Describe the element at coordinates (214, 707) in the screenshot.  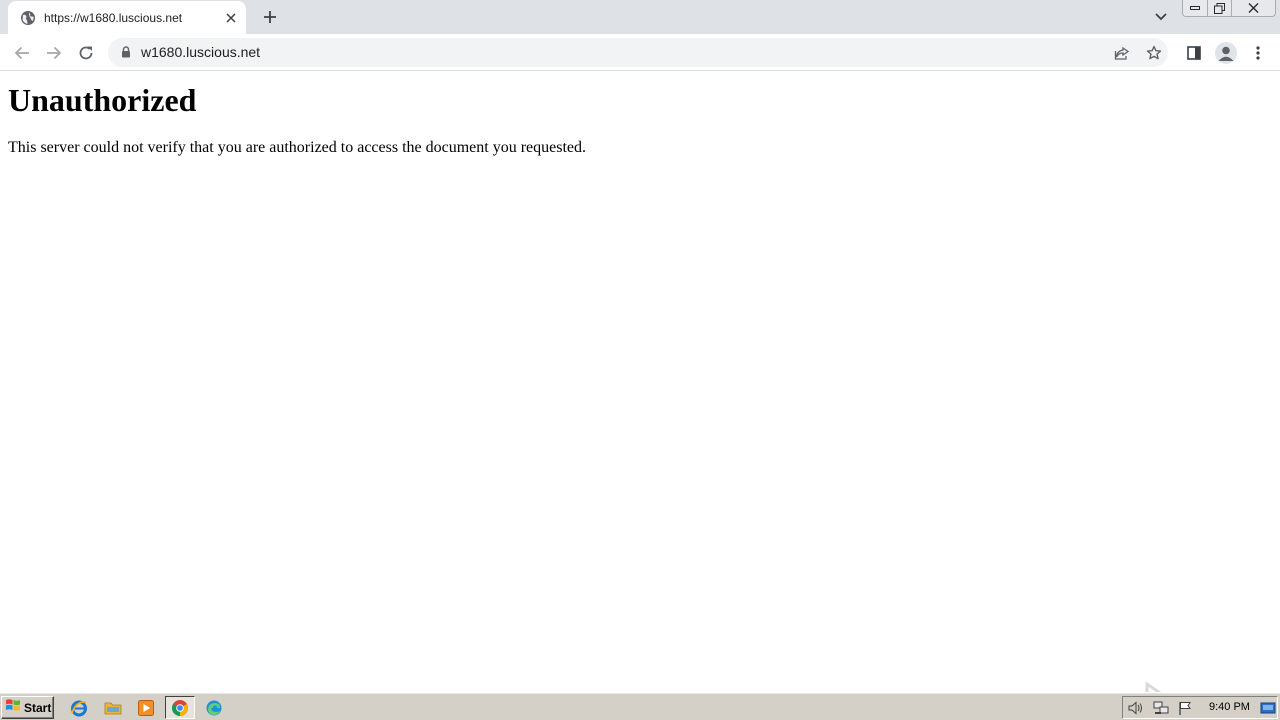
I see `edge-icon` at that location.